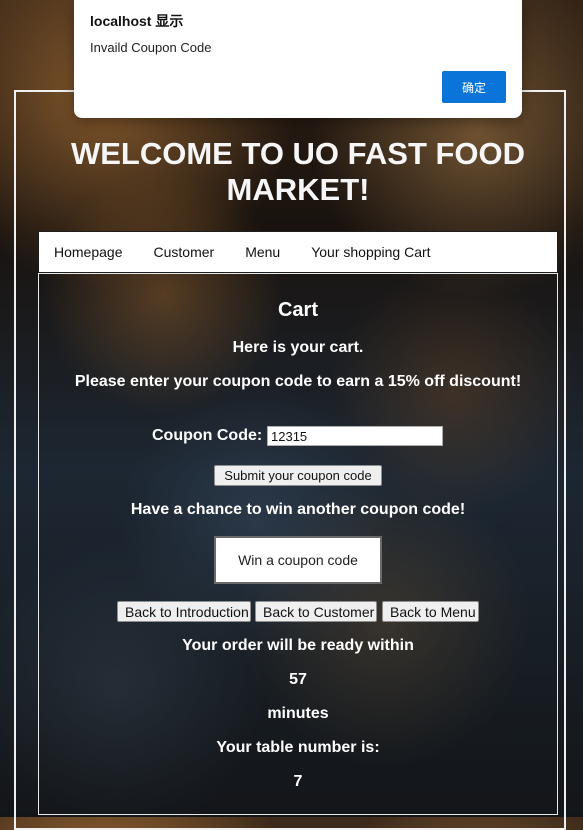 Image resolution: width=583 pixels, height=830 pixels. What do you see at coordinates (207, 435) in the screenshot?
I see `coupon-code-label: Coupon Code:` at bounding box center [207, 435].